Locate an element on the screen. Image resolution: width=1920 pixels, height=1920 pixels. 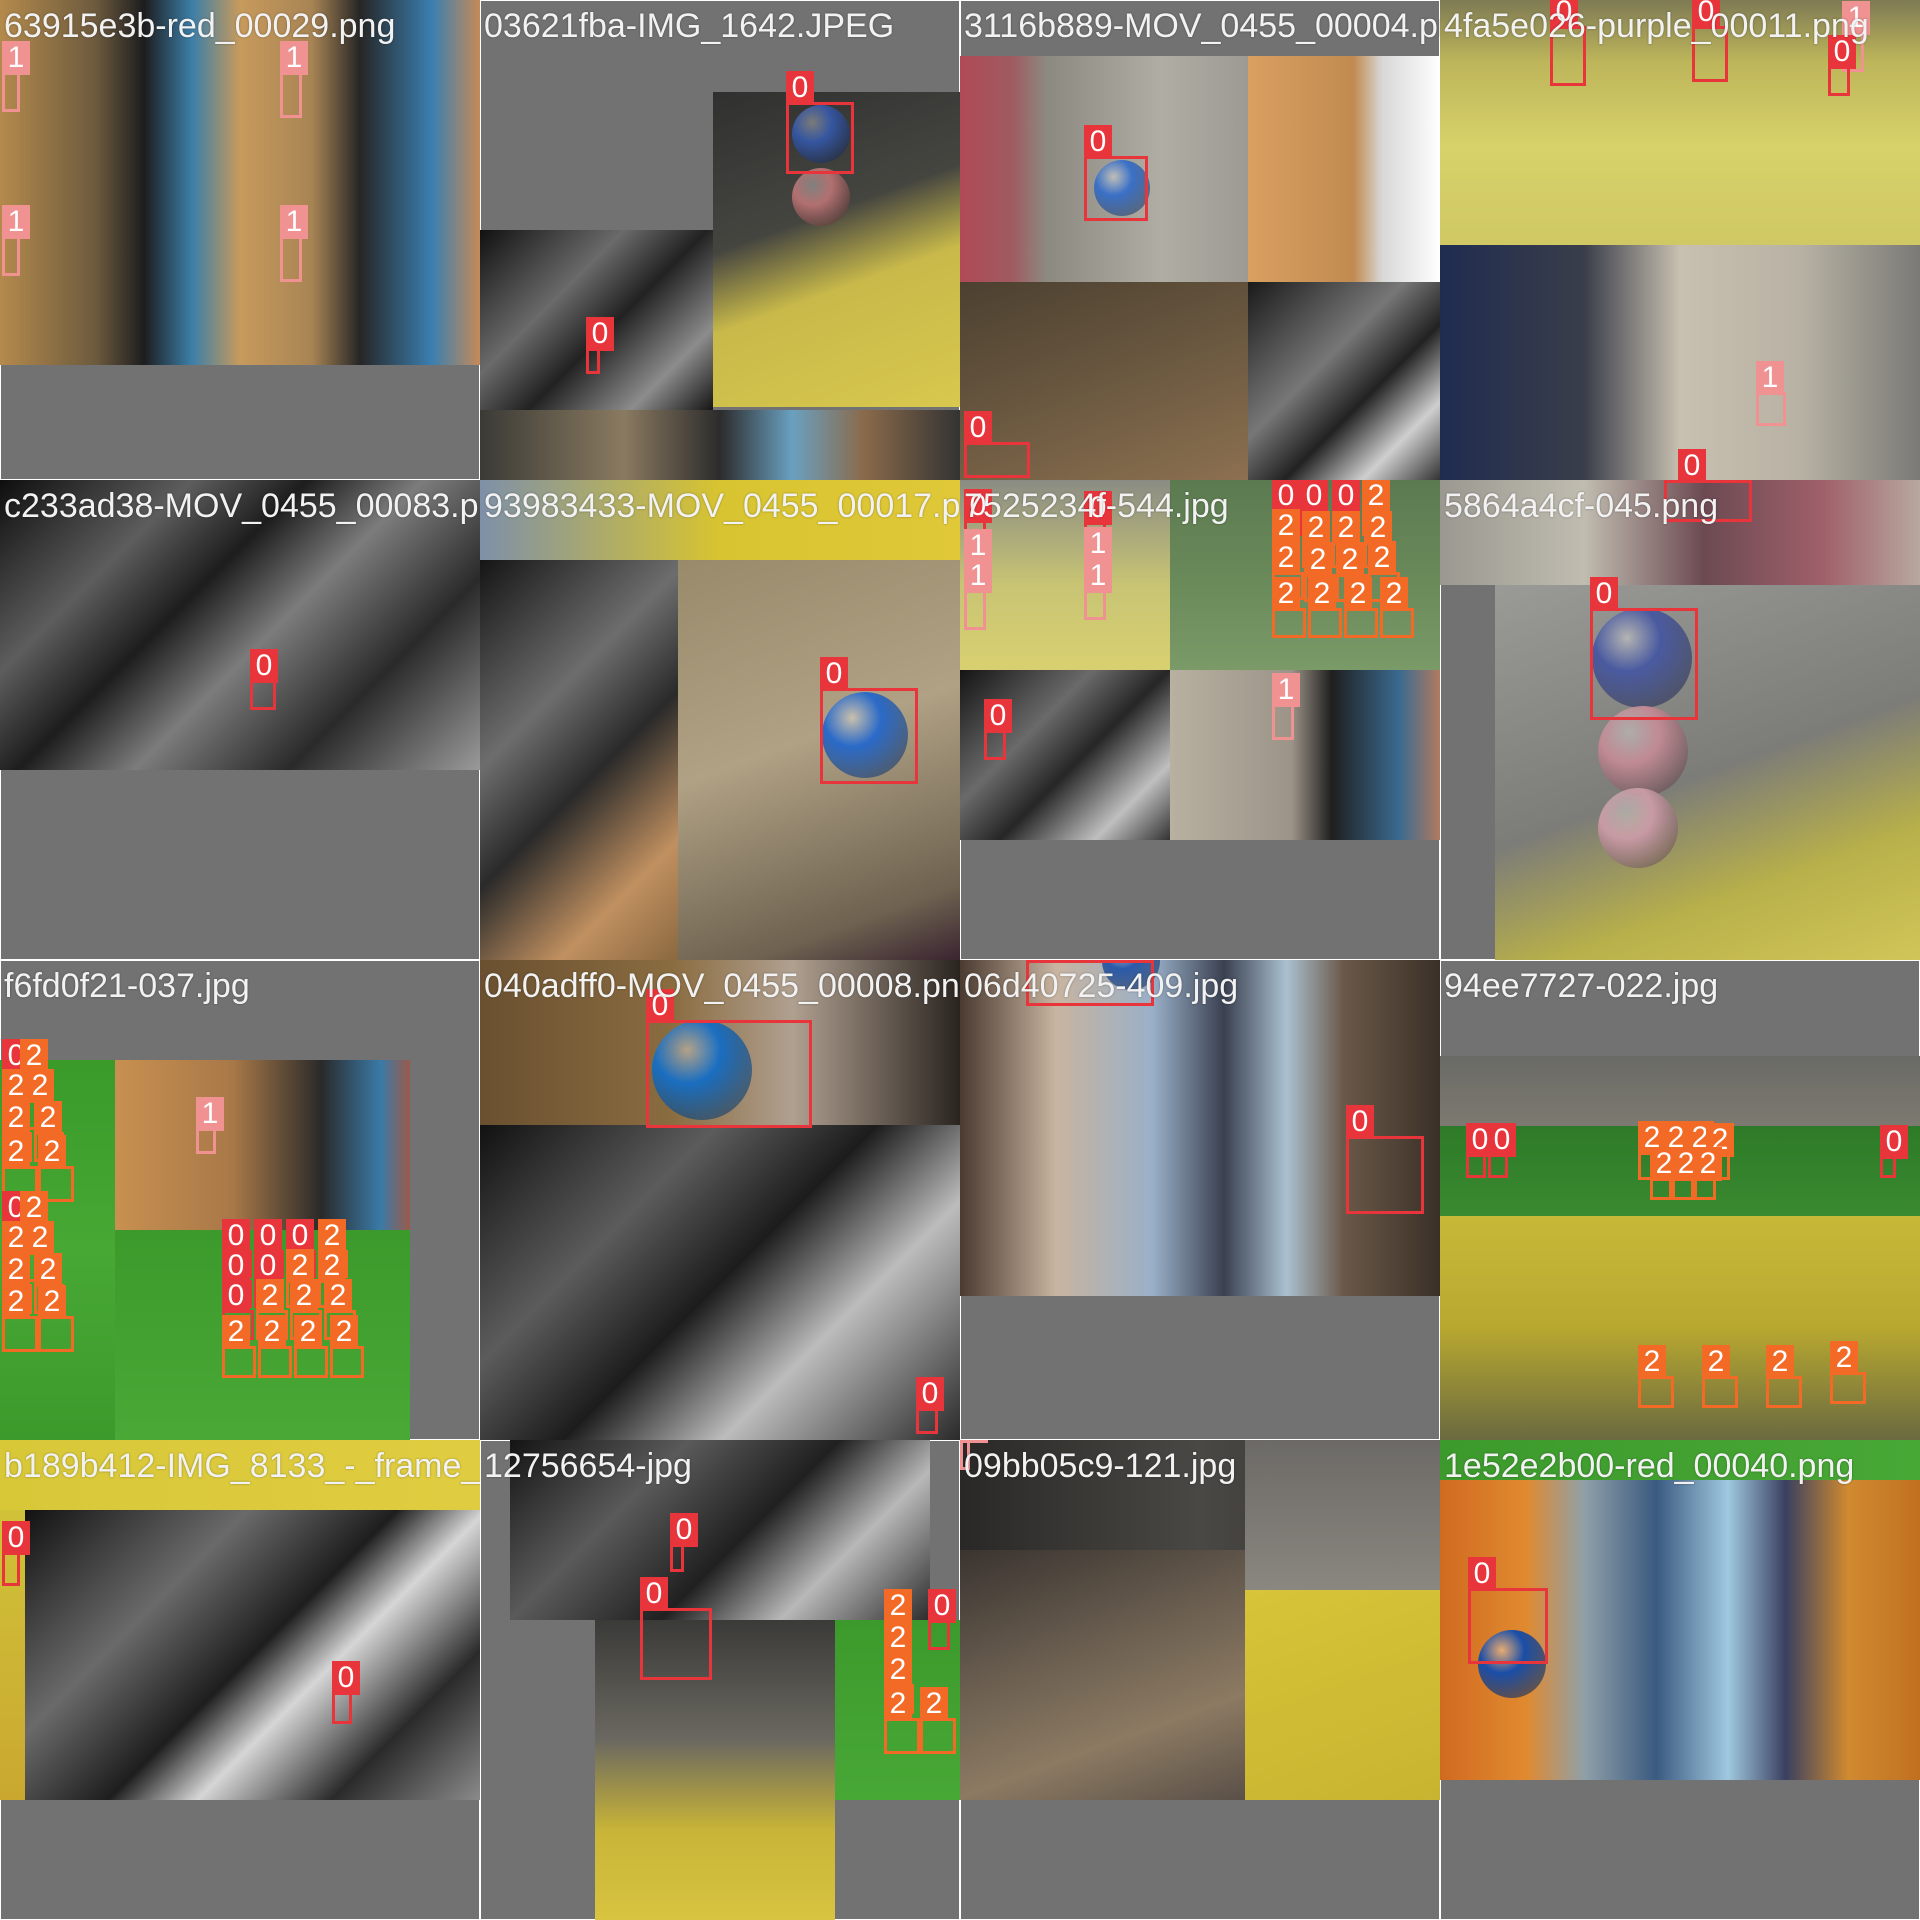
tile-filename: 7525234f-544.jpg is located at coordinates (1096, 506).